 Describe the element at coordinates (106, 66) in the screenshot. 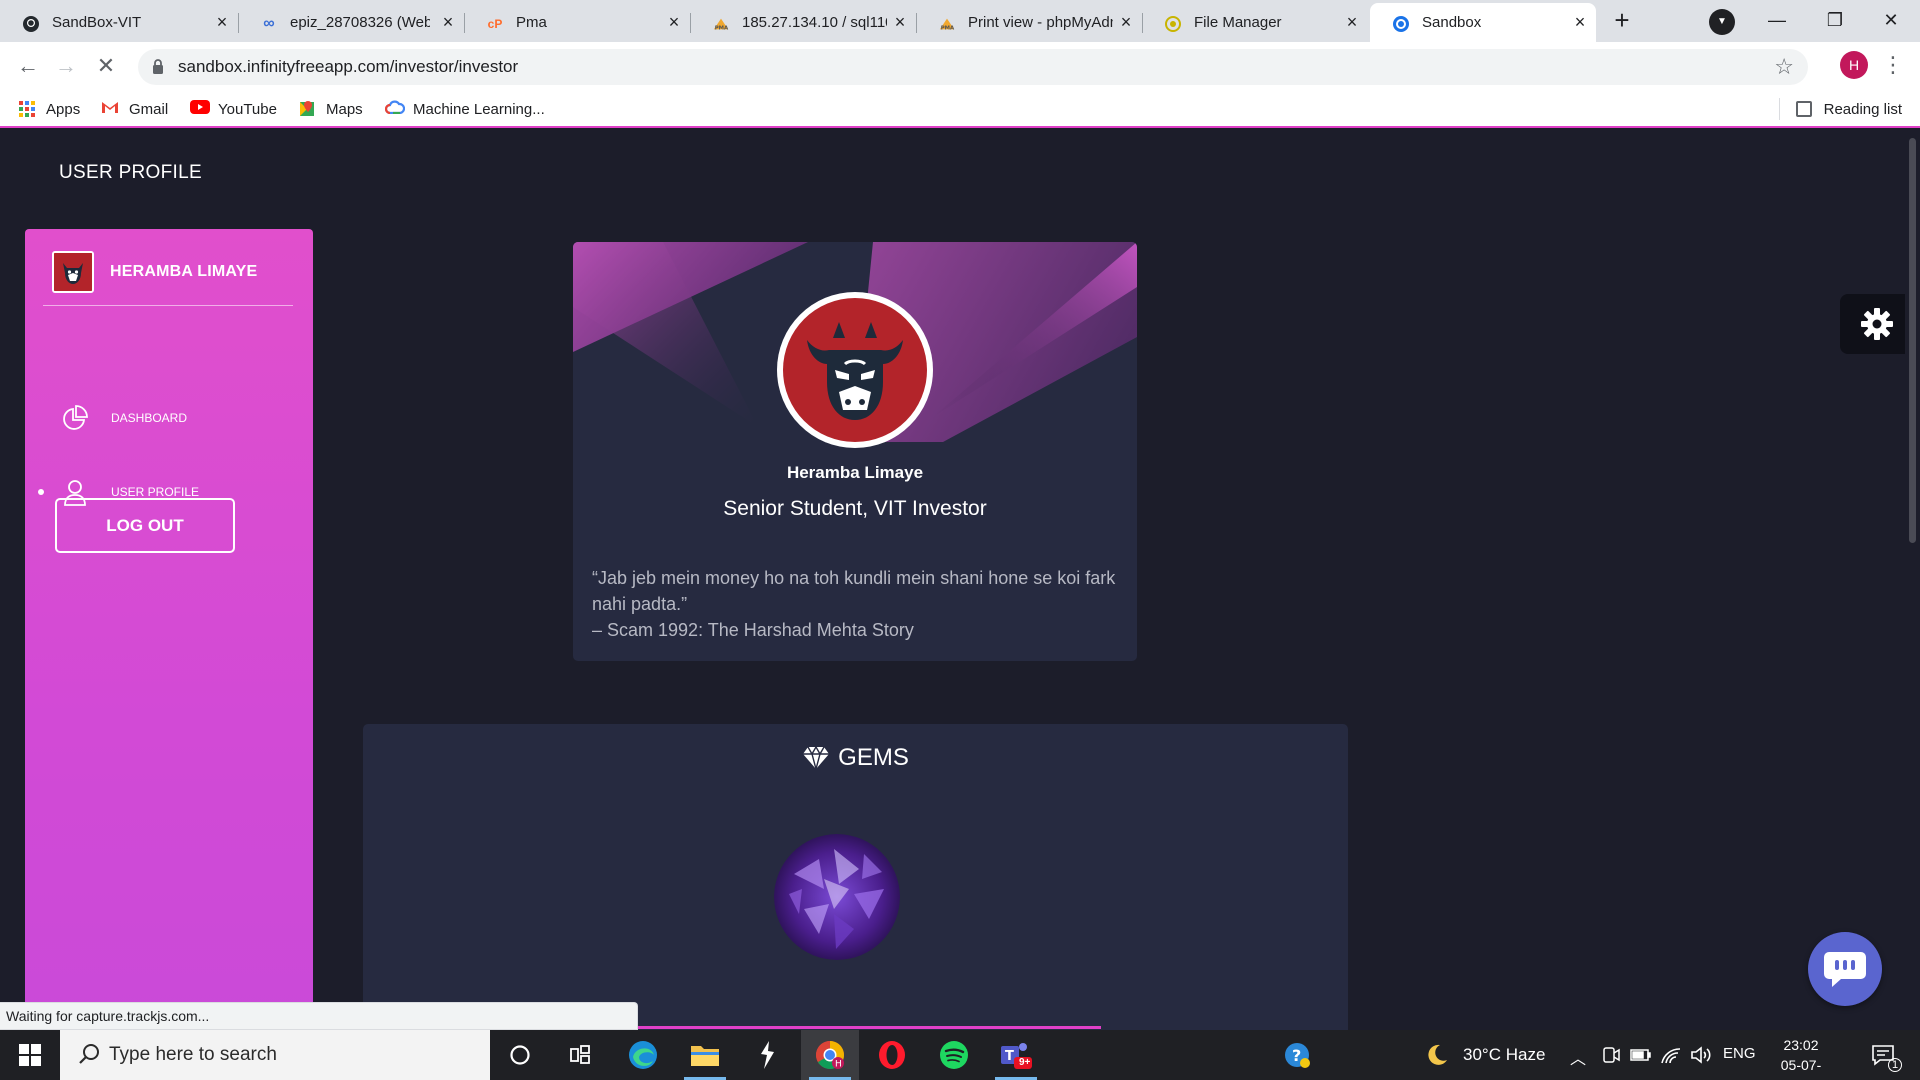

I see `stop-loading-button: ✕` at that location.